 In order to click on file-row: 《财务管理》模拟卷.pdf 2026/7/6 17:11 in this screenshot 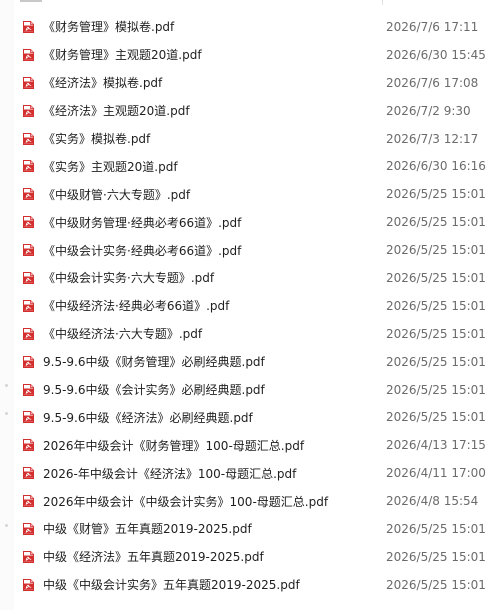, I will do `click(252, 27)`.